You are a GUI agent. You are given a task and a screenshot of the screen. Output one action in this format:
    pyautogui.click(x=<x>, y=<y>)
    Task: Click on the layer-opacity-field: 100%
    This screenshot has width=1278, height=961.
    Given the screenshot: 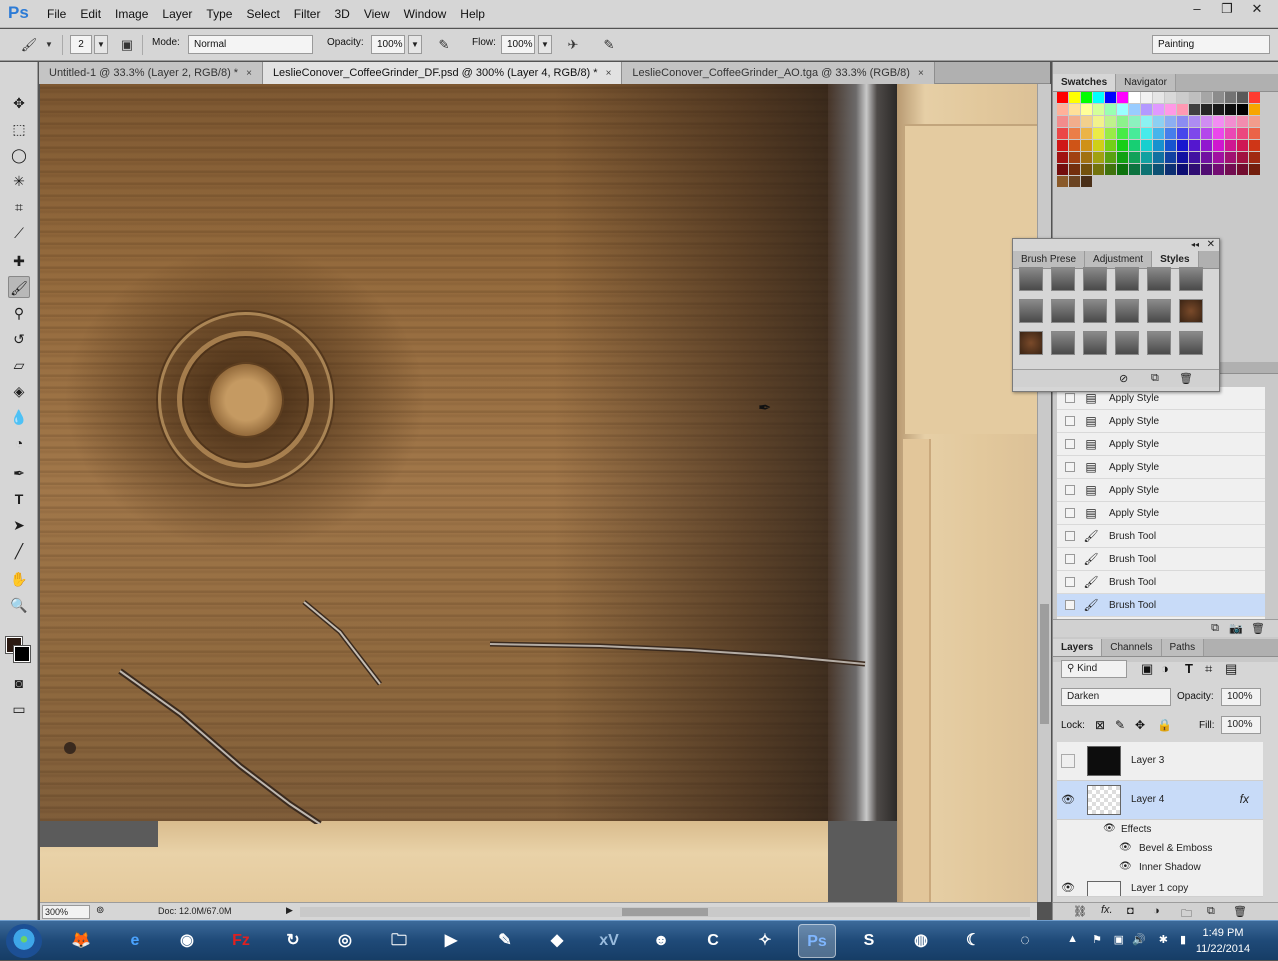 What is the action you would take?
    pyautogui.click(x=1241, y=697)
    